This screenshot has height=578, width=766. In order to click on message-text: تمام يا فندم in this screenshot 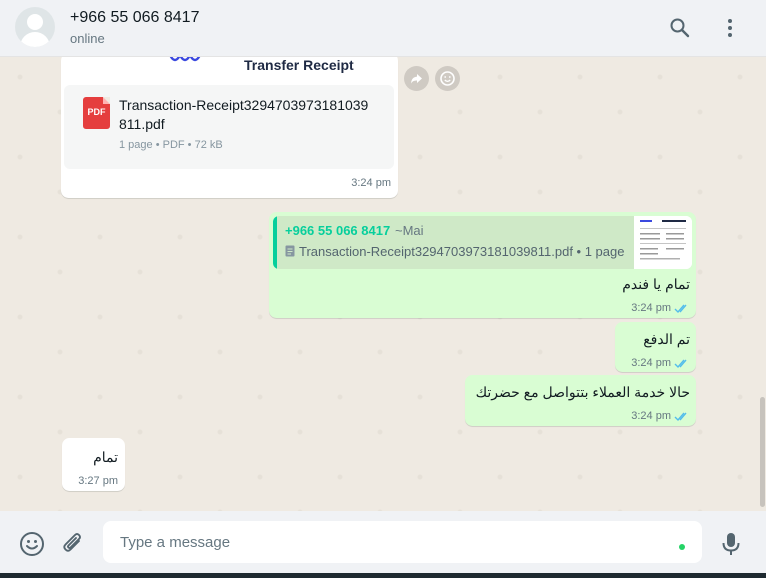, I will do `click(656, 284)`.